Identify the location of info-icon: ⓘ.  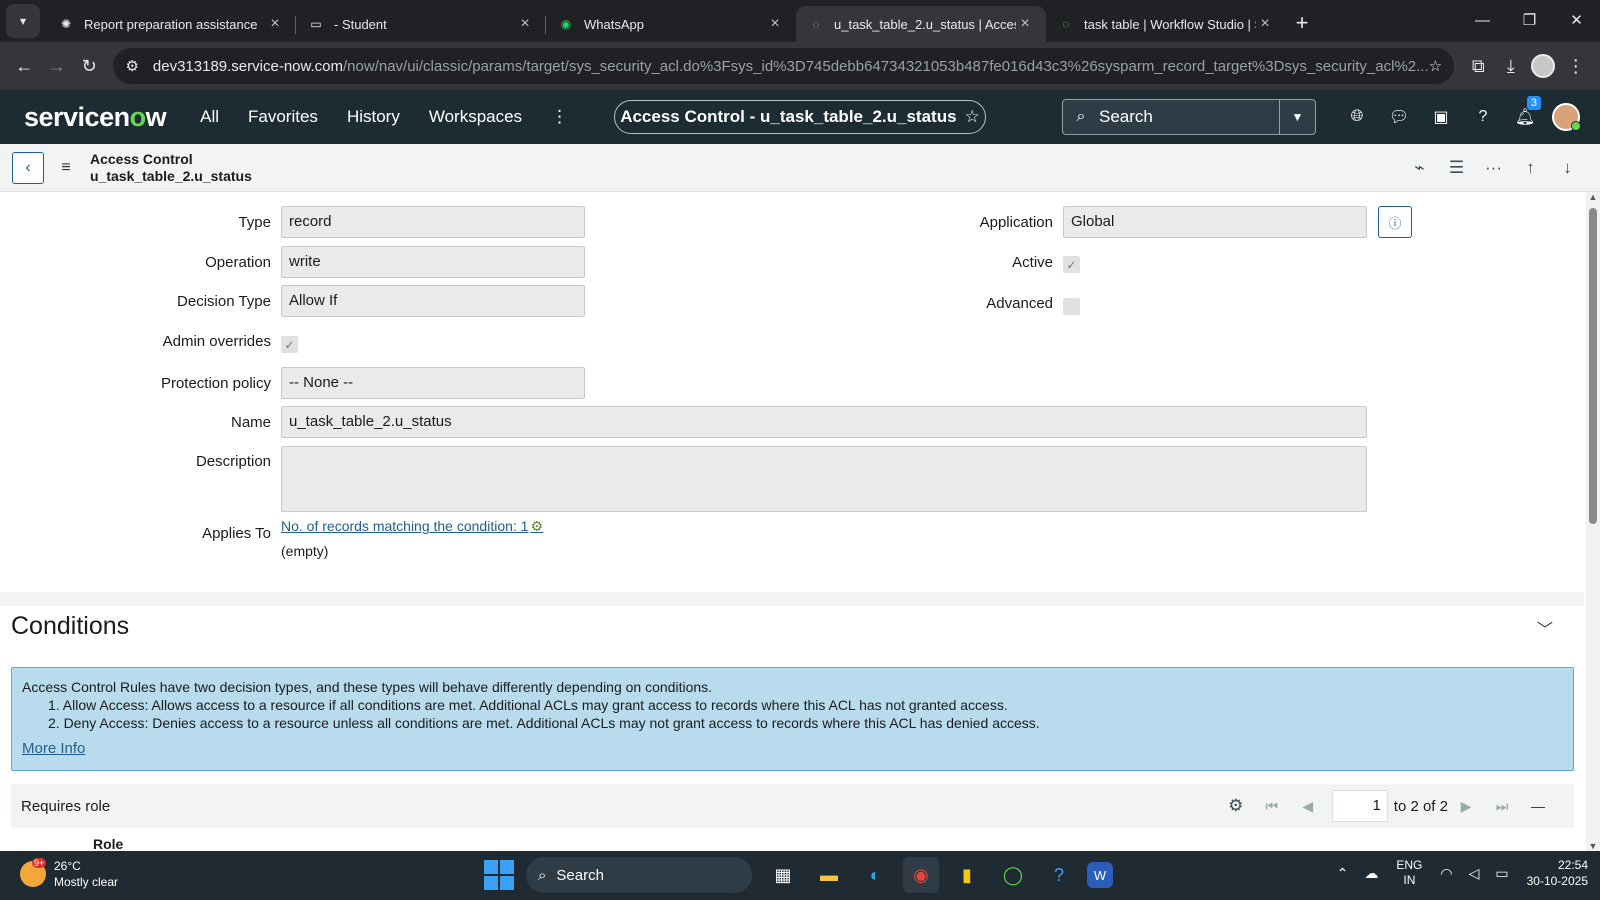
(1395, 222).